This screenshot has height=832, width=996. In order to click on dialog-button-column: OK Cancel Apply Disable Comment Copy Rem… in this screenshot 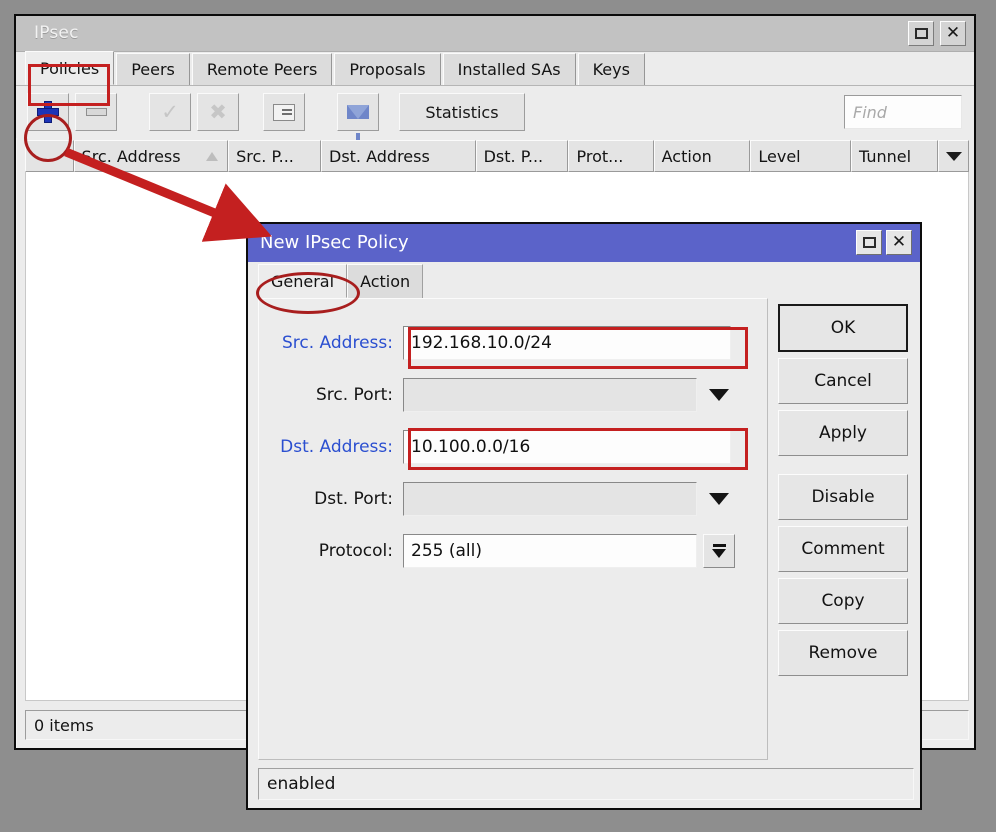, I will do `click(843, 493)`.